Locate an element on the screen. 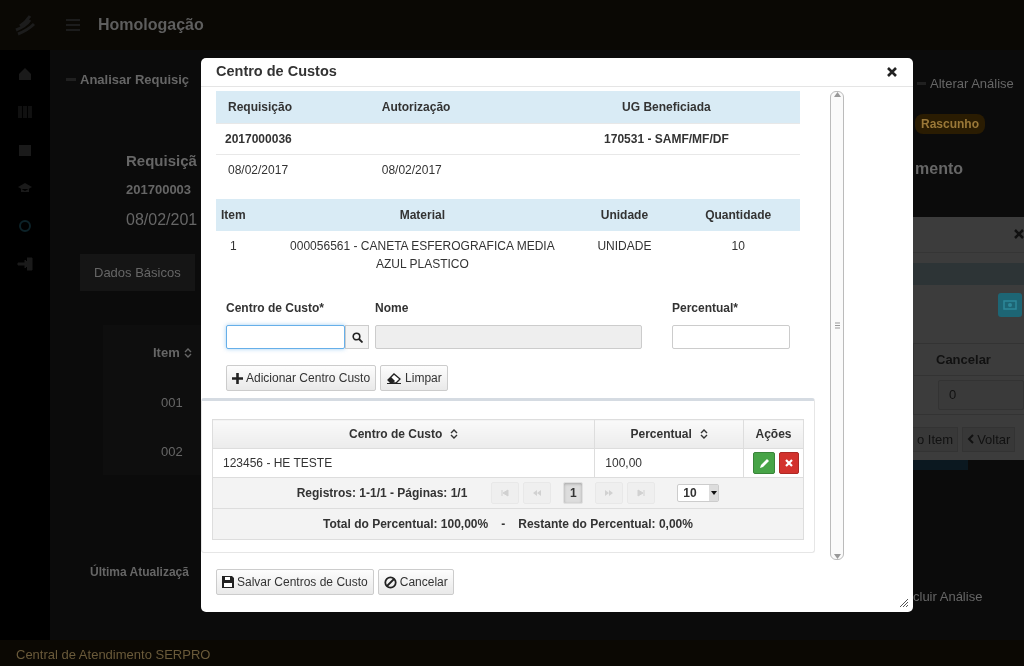  table-cell: 123456 - HE TESTE is located at coordinates (278, 463).